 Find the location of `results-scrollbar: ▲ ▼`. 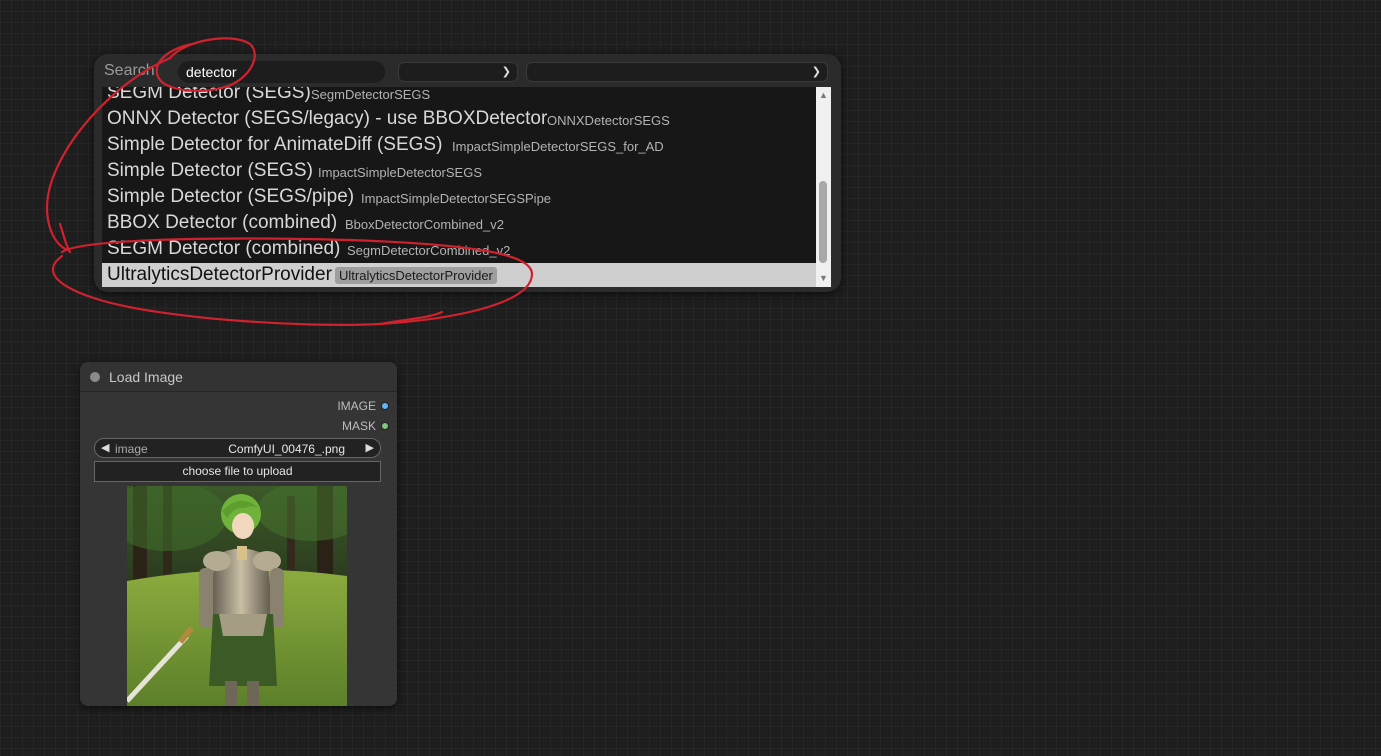

results-scrollbar: ▲ ▼ is located at coordinates (823, 187).